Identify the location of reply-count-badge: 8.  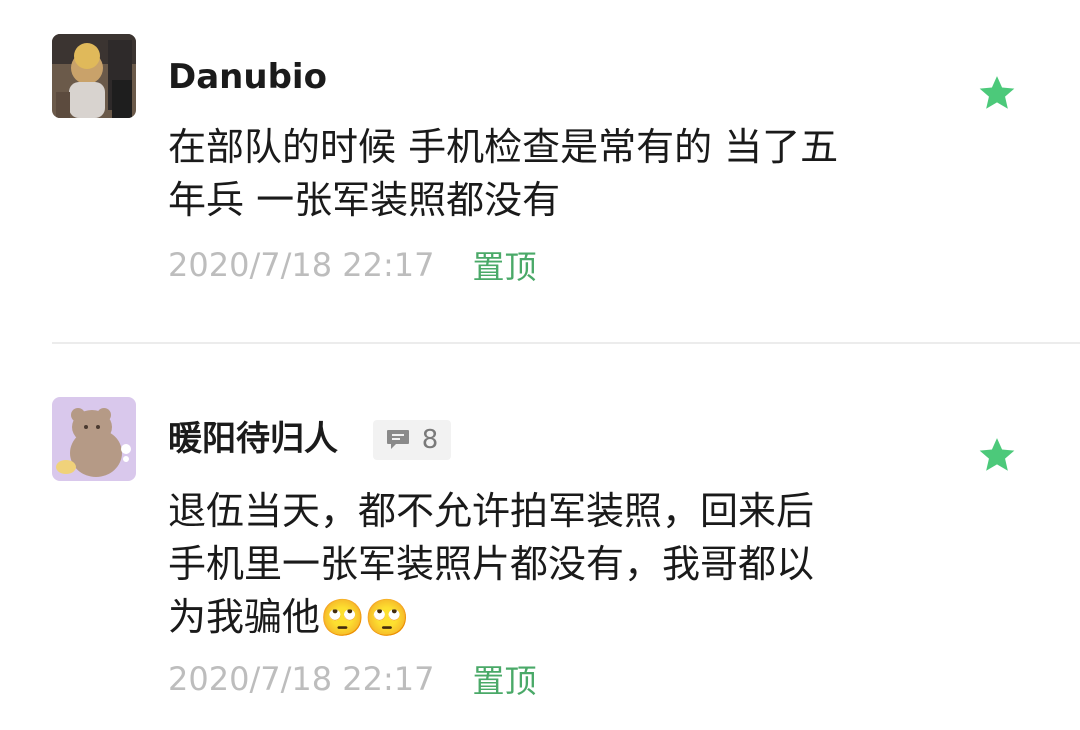
(412, 440).